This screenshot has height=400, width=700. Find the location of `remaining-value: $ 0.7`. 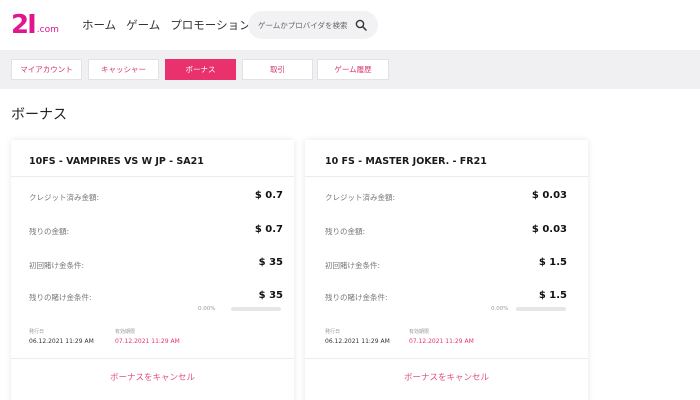

remaining-value: $ 0.7 is located at coordinates (268, 229).